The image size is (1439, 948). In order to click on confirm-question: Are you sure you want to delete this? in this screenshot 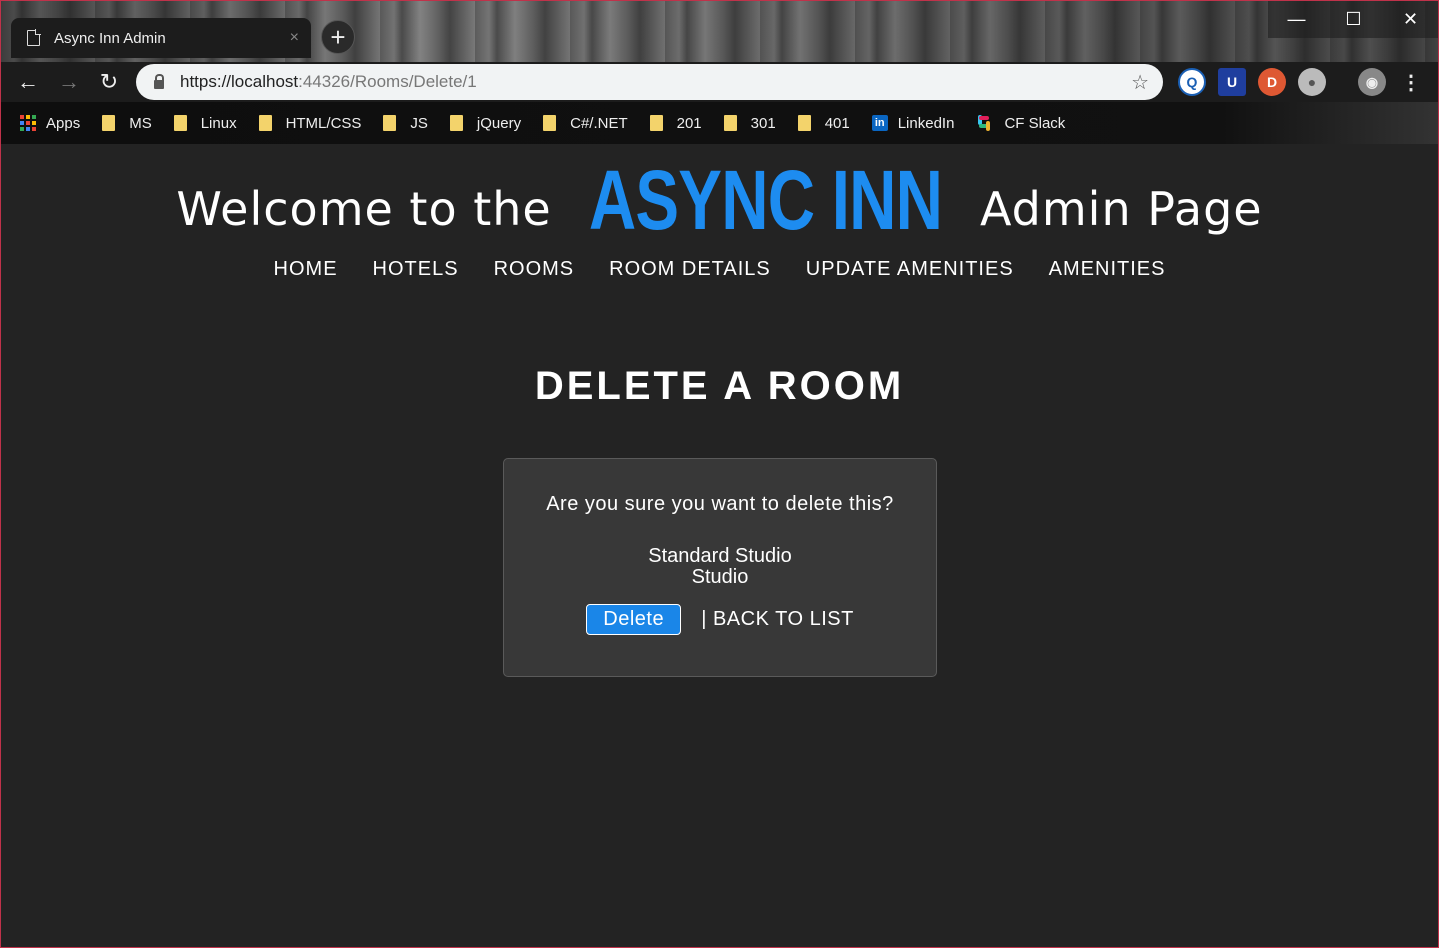, I will do `click(720, 504)`.